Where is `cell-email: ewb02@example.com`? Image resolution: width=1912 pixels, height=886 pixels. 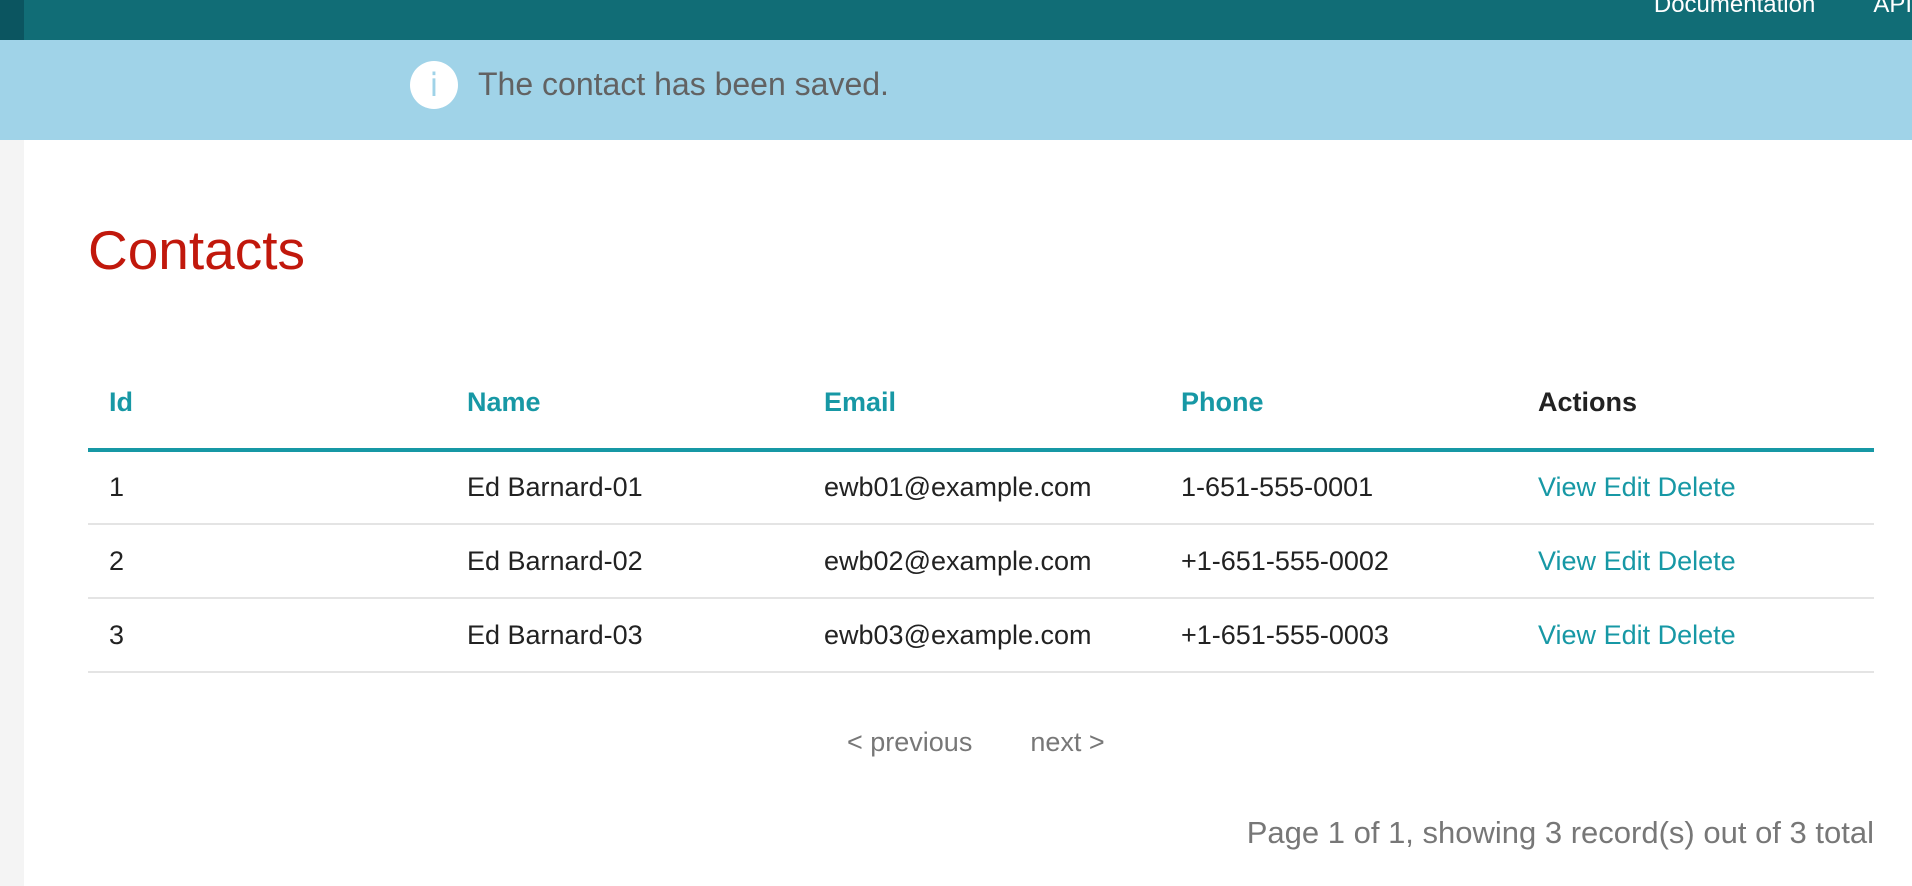 cell-email: ewb02@example.com is located at coordinates (981, 561).